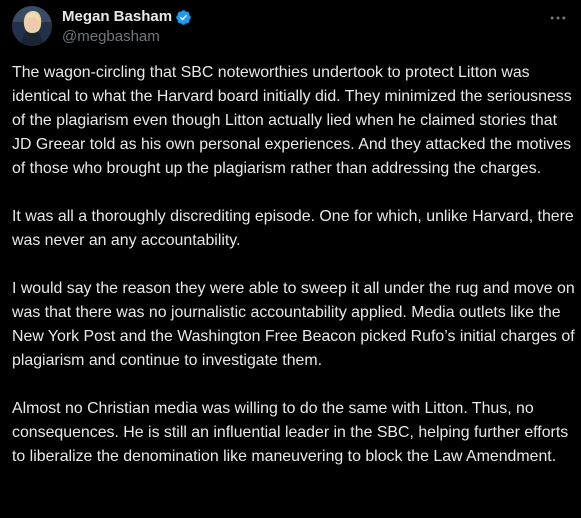 The image size is (581, 518). I want to click on author-display-name: Megan Basham, so click(117, 17).